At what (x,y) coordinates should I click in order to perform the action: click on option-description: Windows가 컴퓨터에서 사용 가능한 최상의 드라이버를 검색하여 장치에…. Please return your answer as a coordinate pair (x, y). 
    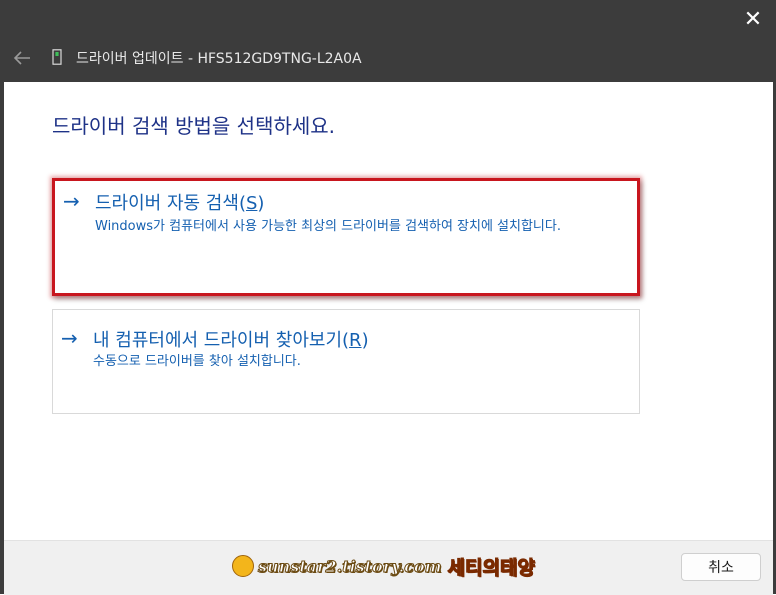
    Looking at the image, I should click on (328, 226).